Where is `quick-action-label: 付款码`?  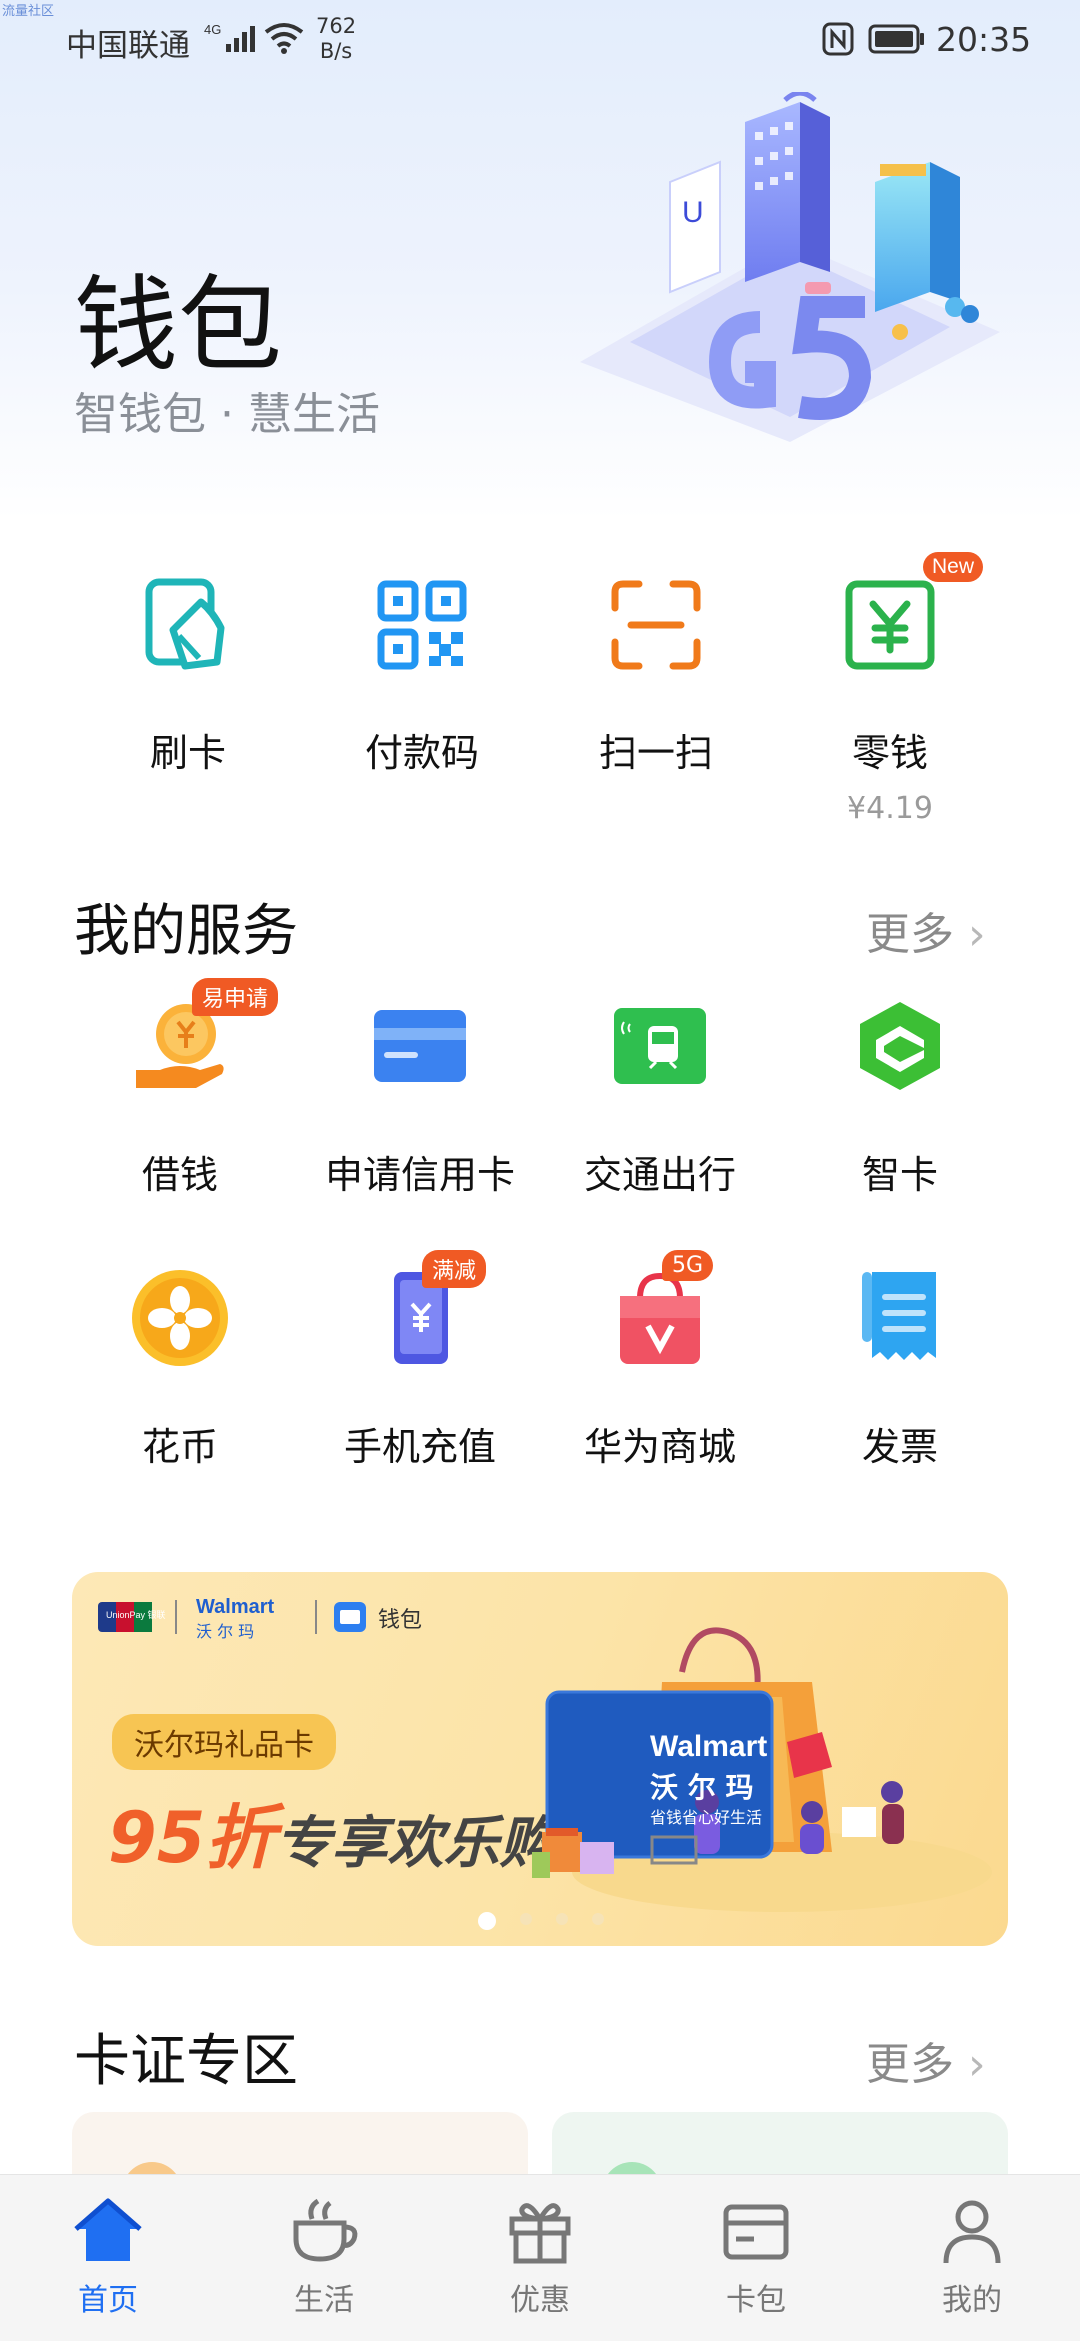 quick-action-label: 付款码 is located at coordinates (421, 753).